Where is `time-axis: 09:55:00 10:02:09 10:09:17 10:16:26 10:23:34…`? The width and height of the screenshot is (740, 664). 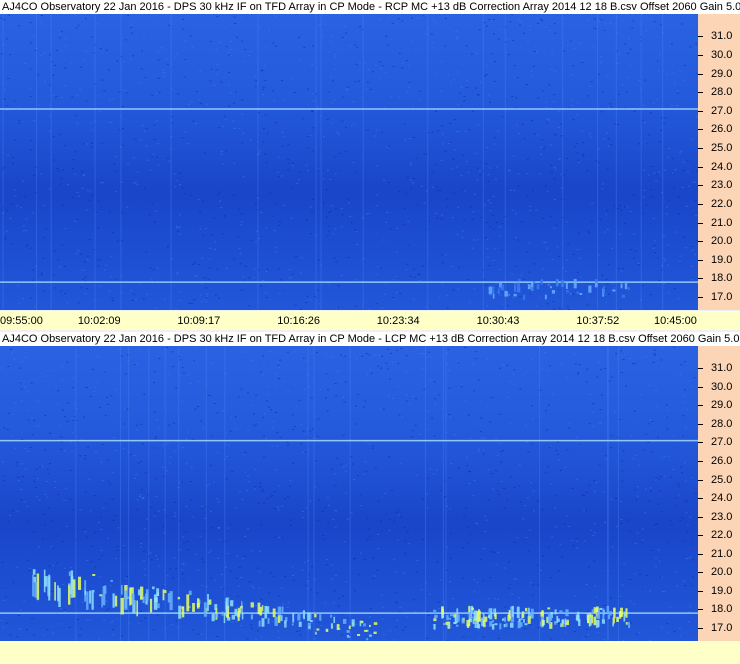
time-axis: 09:55:00 10:02:09 10:09:17 10:16:26 10:23:34… is located at coordinates (370, 320).